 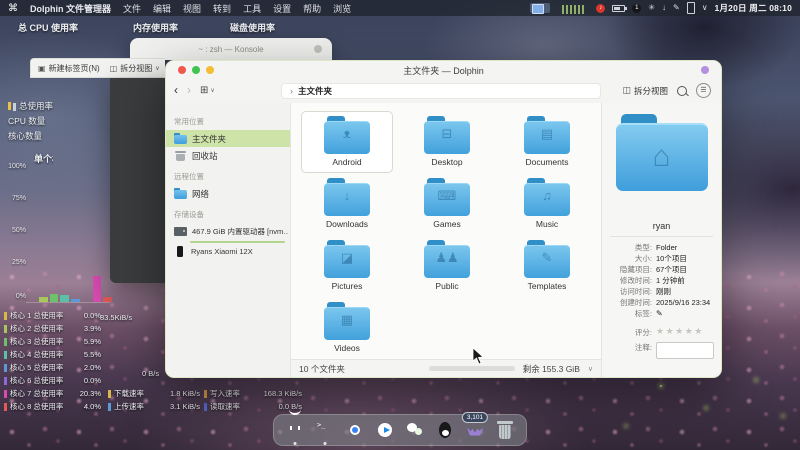 What do you see at coordinates (540, 8) in the screenshot?
I see `virtual-desktop-pager` at bounding box center [540, 8].